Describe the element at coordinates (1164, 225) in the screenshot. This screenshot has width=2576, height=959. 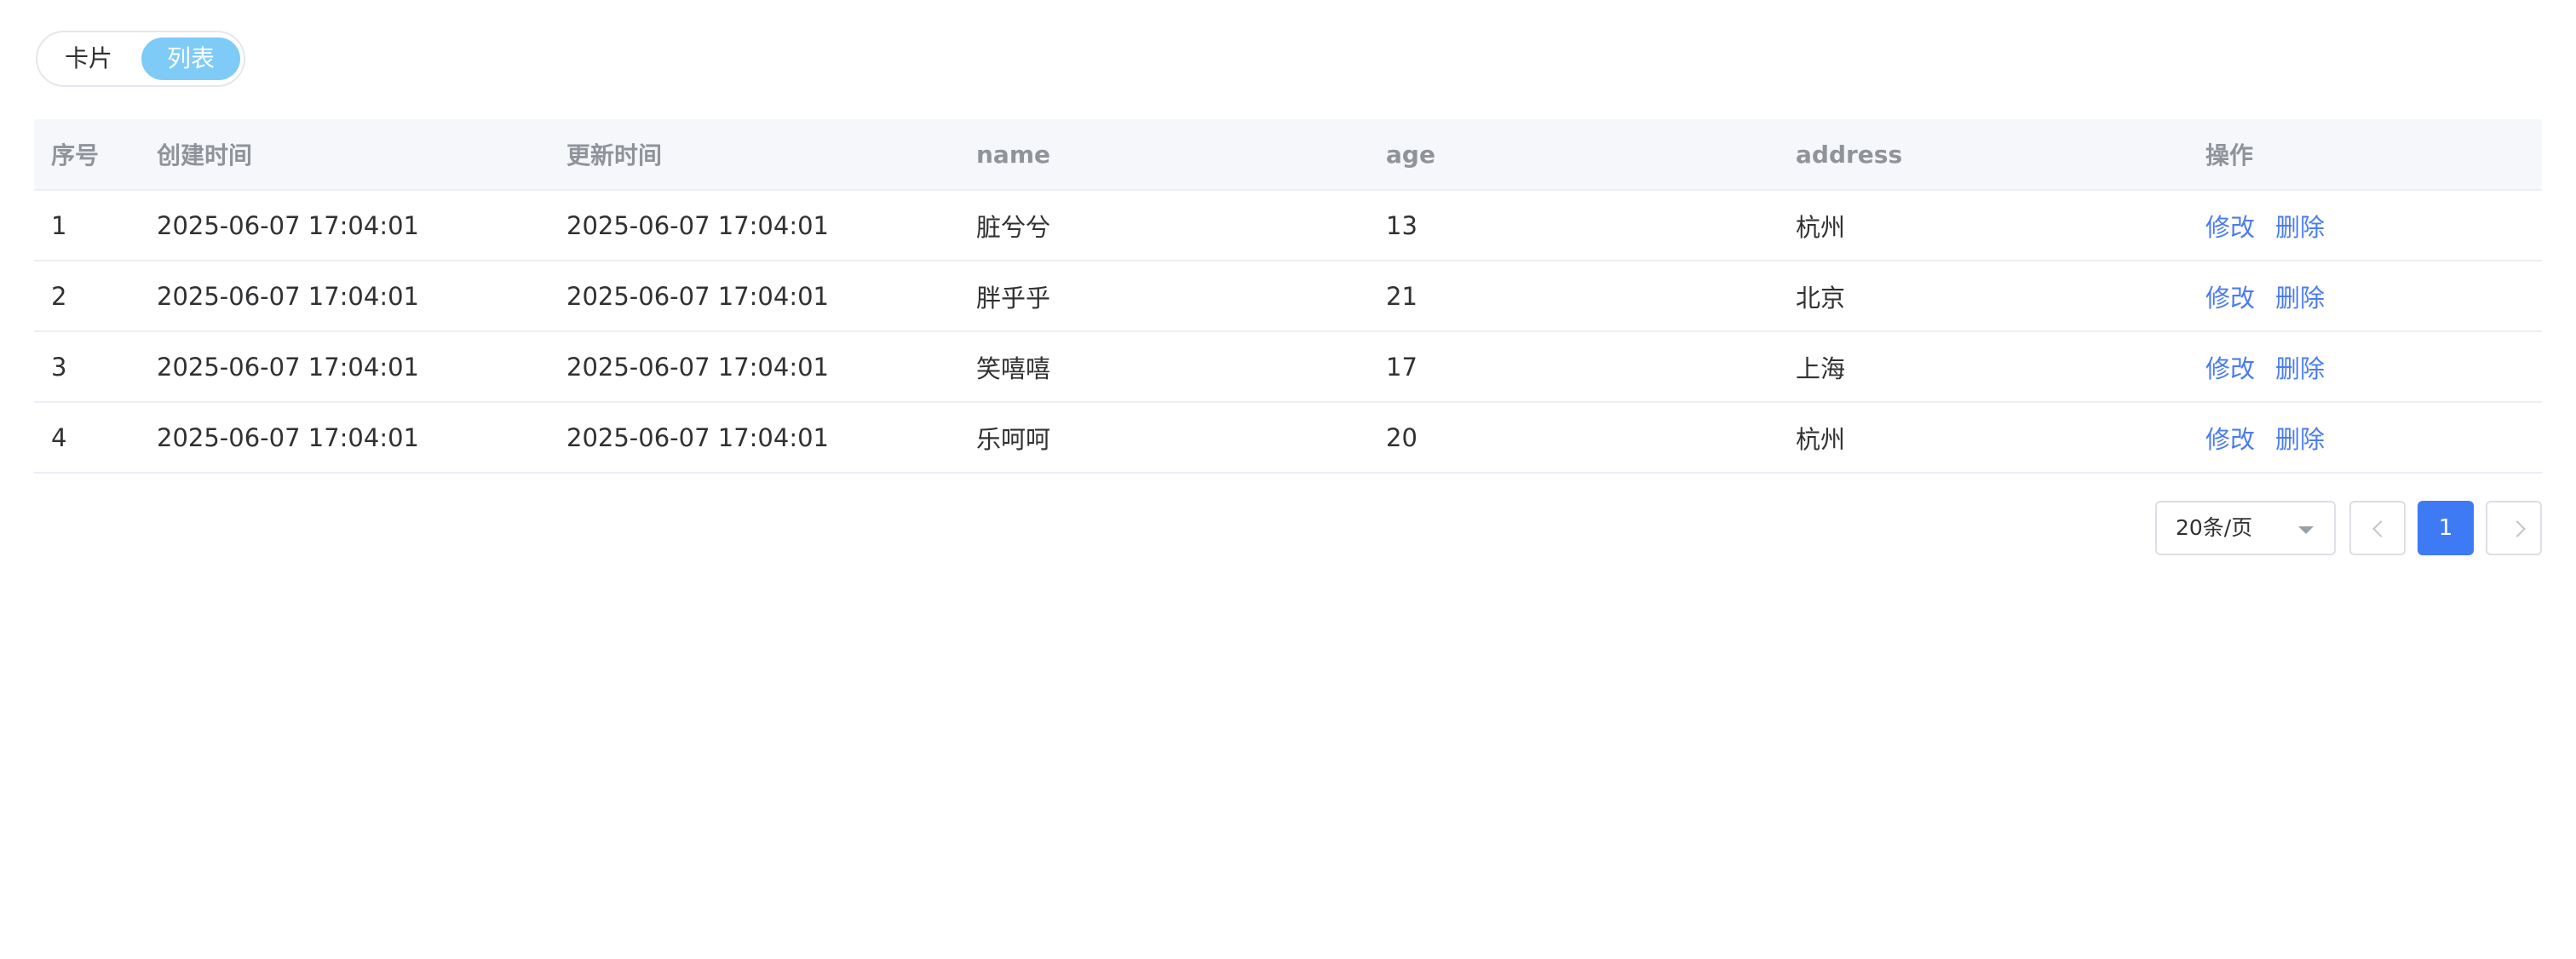
I see `cell-name: 脏兮兮` at that location.